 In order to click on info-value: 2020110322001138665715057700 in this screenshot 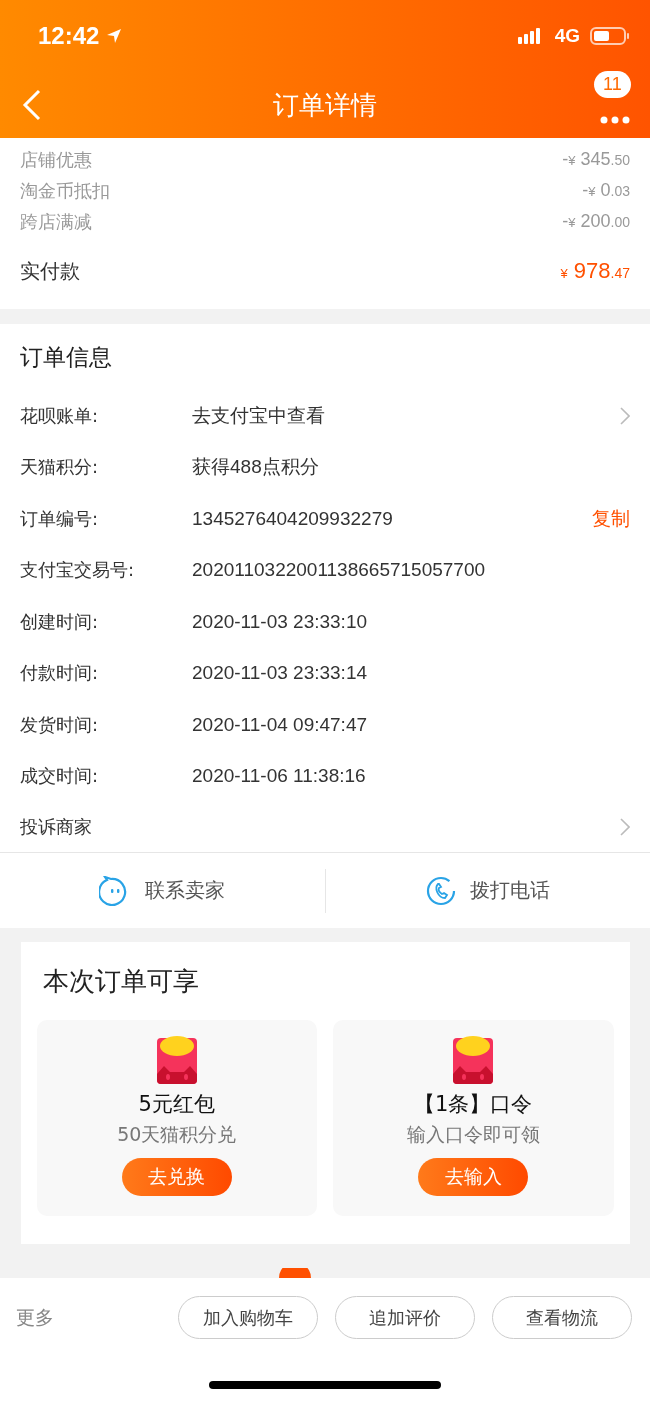, I will do `click(339, 570)`.